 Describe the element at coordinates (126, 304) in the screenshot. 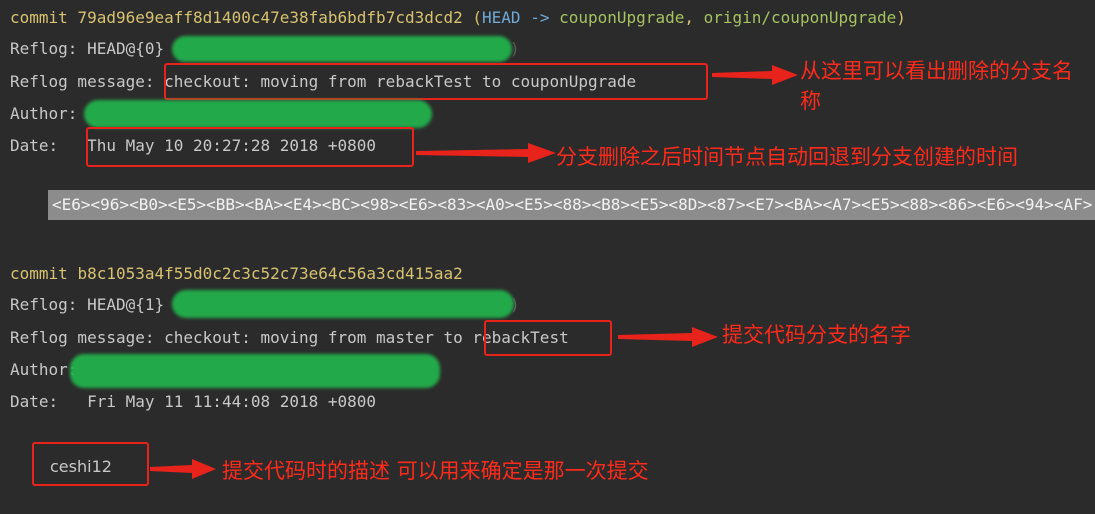

I see `reflog-value: HEAD@{1}` at that location.